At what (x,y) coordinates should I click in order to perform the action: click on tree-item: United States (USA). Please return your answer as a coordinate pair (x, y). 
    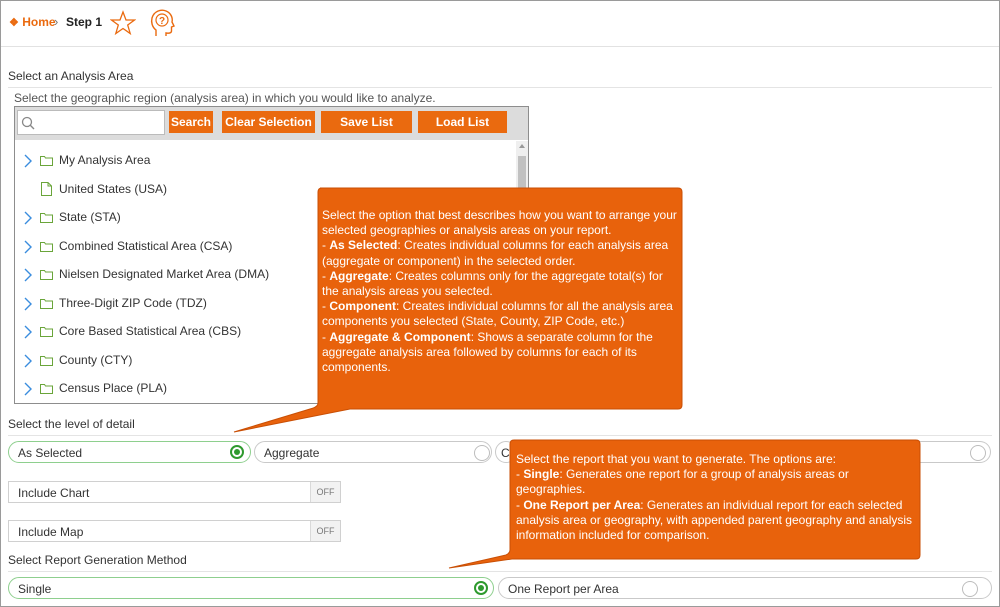
    Looking at the image, I should click on (266, 189).